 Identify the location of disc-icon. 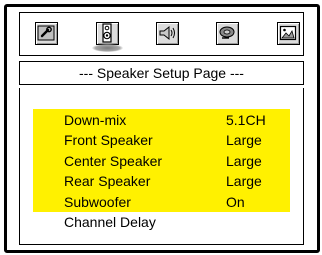
(227, 33).